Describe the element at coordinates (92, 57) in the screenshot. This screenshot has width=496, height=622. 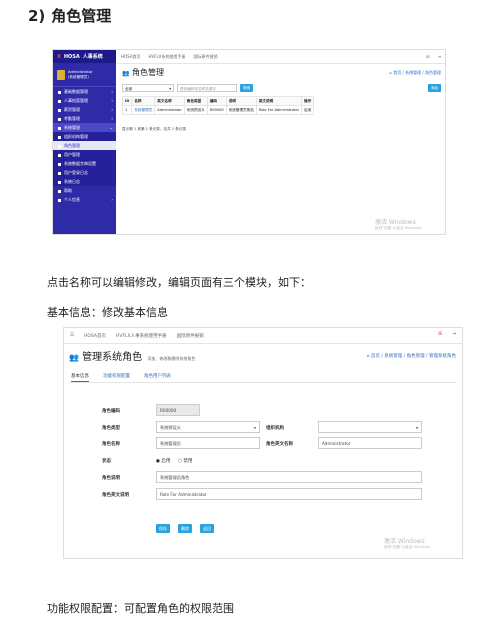
I see `logo-system: 人事系统` at that location.